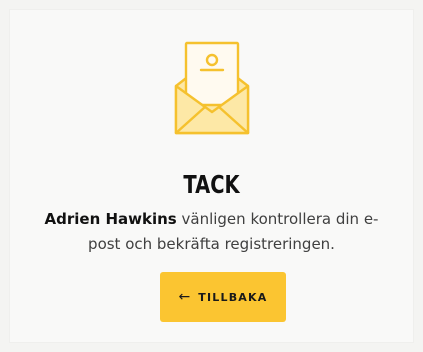 This screenshot has height=352, width=423. What do you see at coordinates (211, 244) in the screenshot?
I see `message-line2-text: post och bekräfta registreringen.` at bounding box center [211, 244].